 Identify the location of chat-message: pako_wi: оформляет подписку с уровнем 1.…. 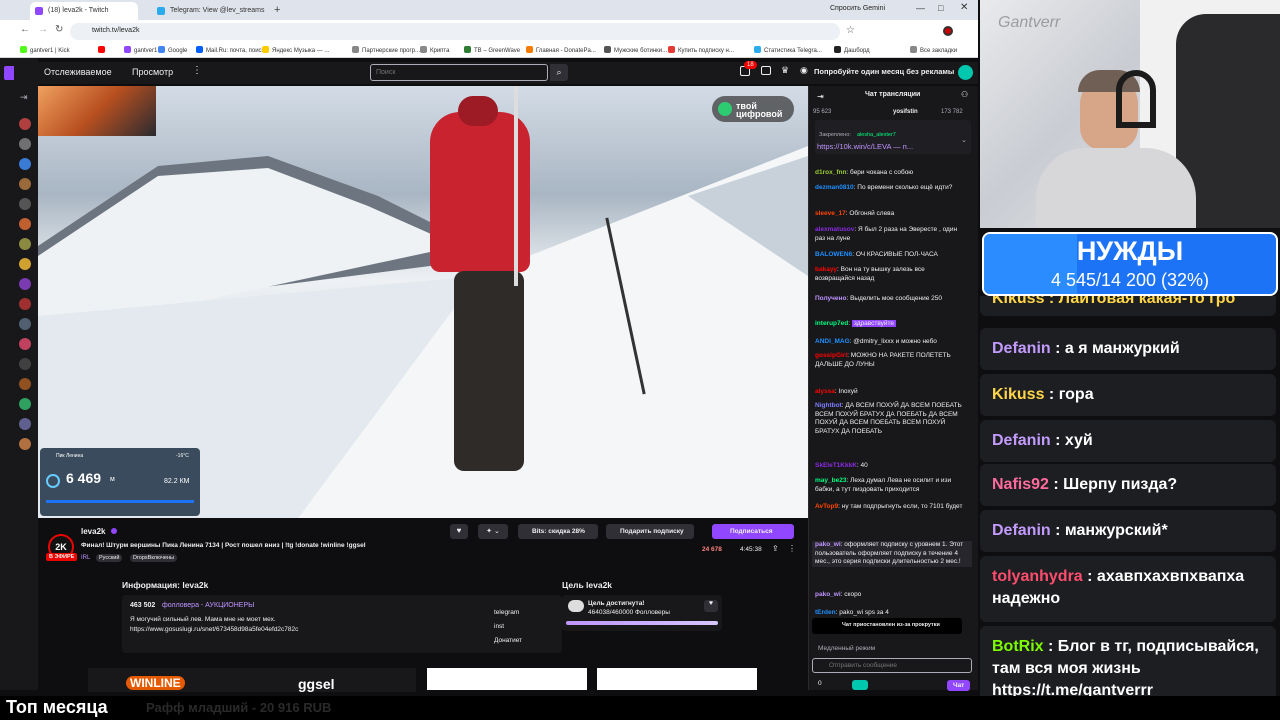
(892, 554).